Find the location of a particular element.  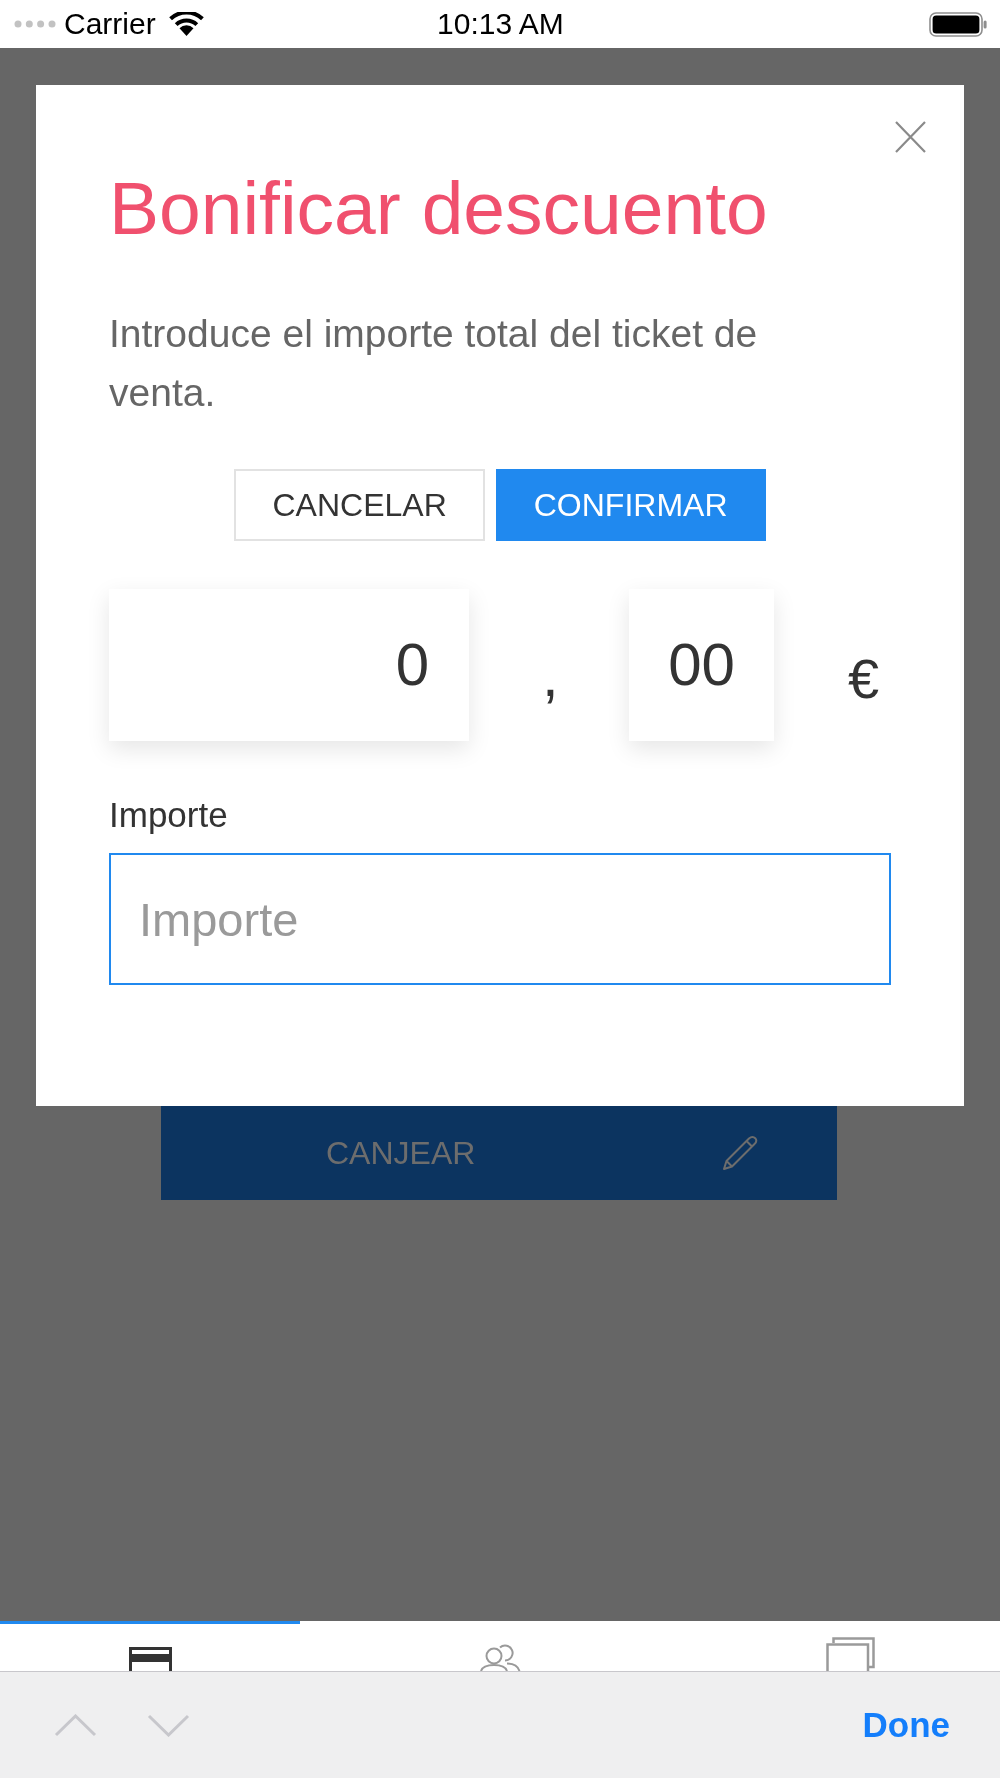

battery-icon is located at coordinates (958, 24).